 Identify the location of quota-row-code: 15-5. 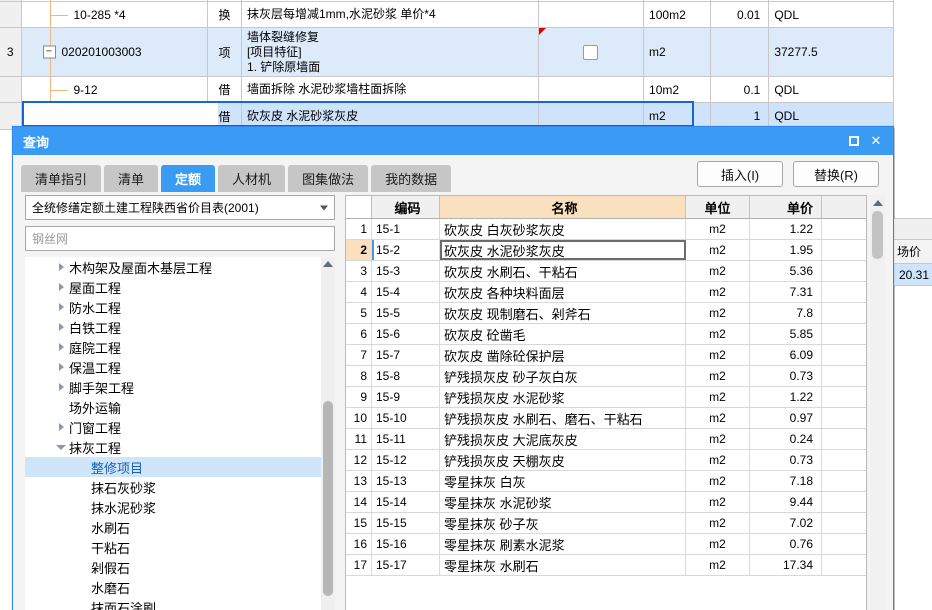
(406, 313).